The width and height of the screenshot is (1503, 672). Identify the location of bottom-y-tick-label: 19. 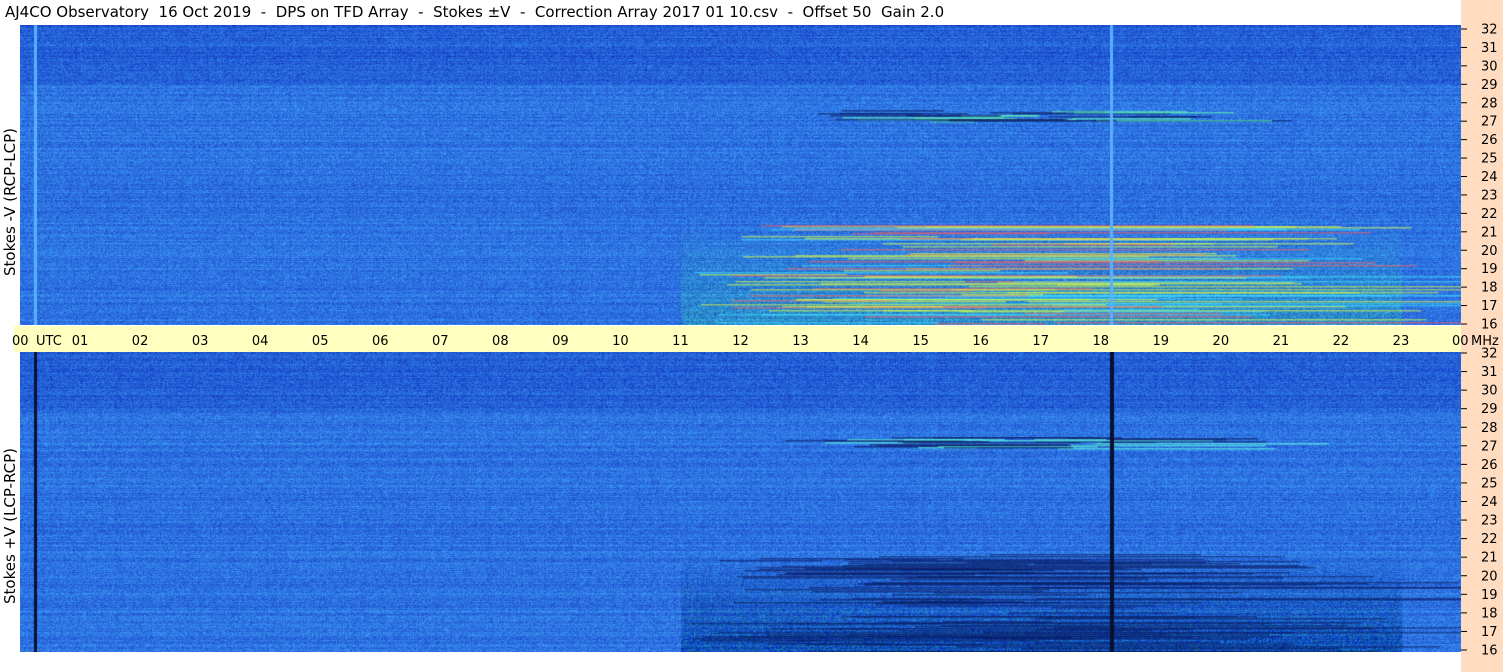
(1489, 595).